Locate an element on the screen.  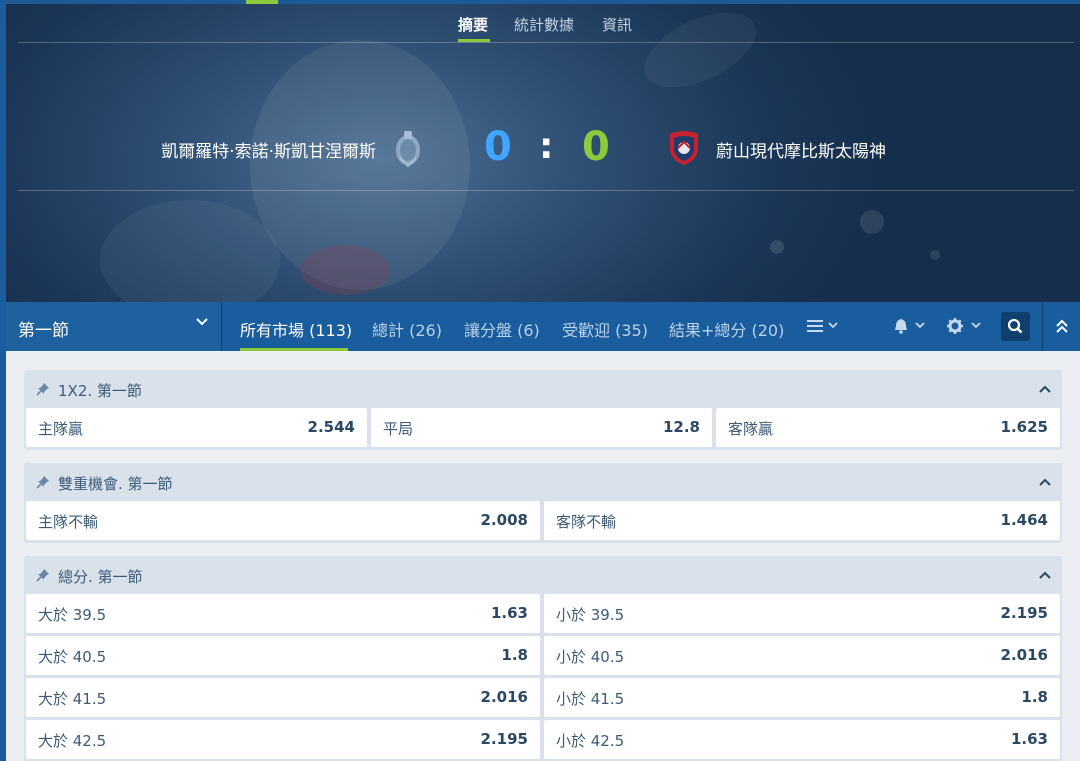
market-header: 總分. 第一節 is located at coordinates (543, 575).